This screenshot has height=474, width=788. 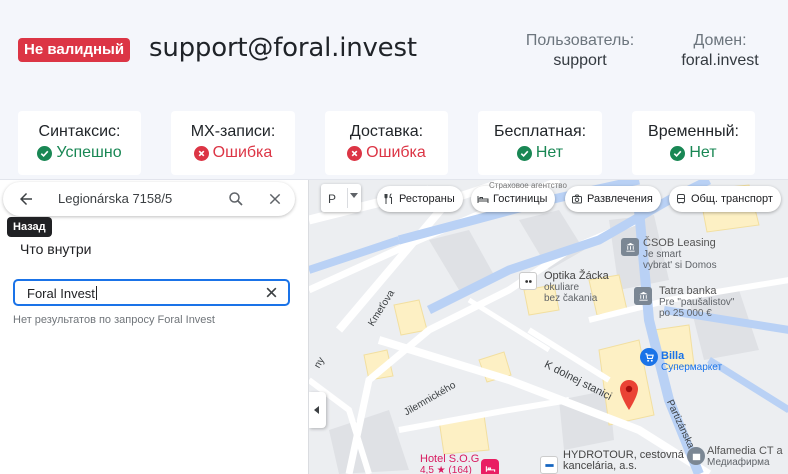 I want to click on poi-hydrotour: HYDROTOUR, cestovná kancelária, a.s., so click(x=623, y=461).